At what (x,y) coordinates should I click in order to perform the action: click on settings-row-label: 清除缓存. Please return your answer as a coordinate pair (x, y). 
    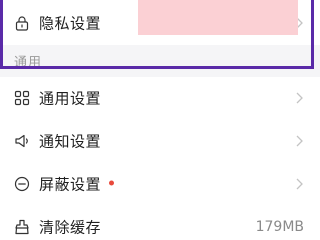
    Looking at the image, I should click on (70, 227).